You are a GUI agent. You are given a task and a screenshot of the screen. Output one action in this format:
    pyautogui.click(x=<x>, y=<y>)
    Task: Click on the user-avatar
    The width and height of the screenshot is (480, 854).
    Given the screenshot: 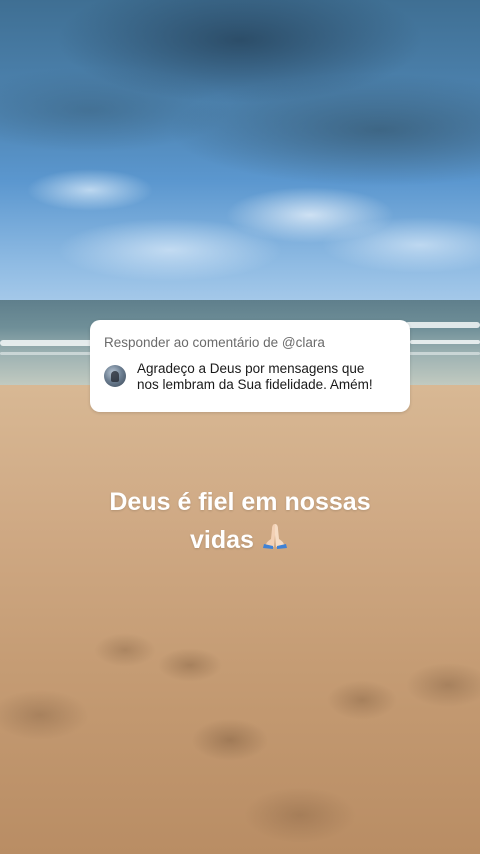 What is the action you would take?
    pyautogui.click(x=115, y=376)
    